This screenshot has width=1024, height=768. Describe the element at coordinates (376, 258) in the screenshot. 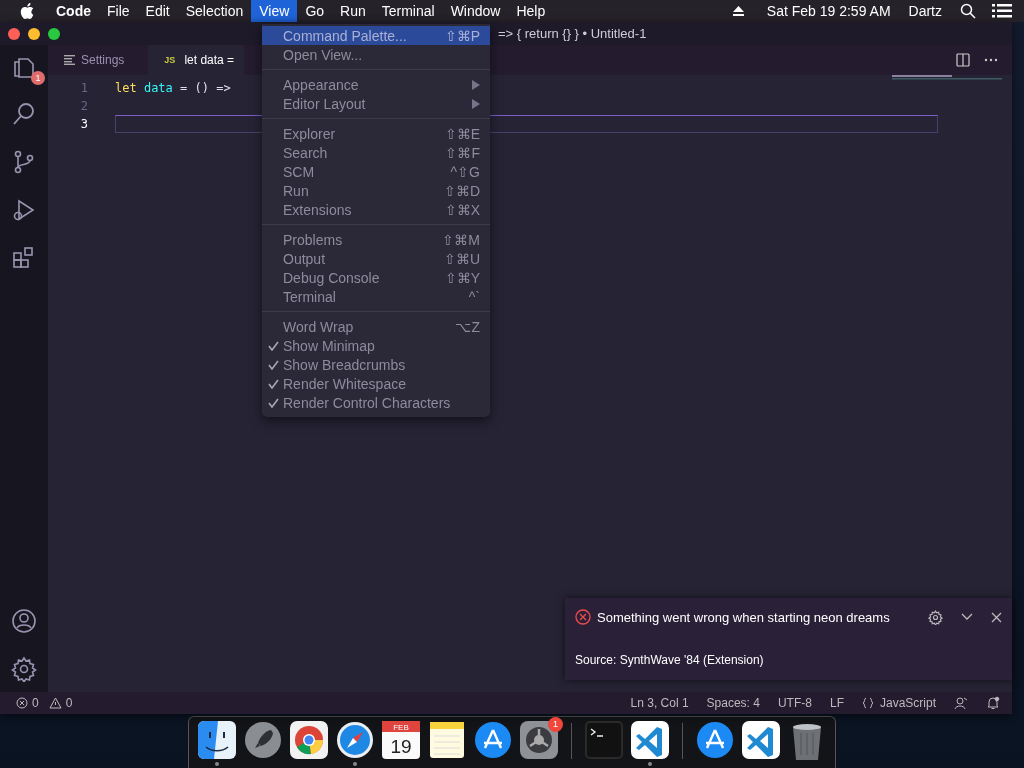

I see `menu-item: Output ⇧⌘U` at that location.